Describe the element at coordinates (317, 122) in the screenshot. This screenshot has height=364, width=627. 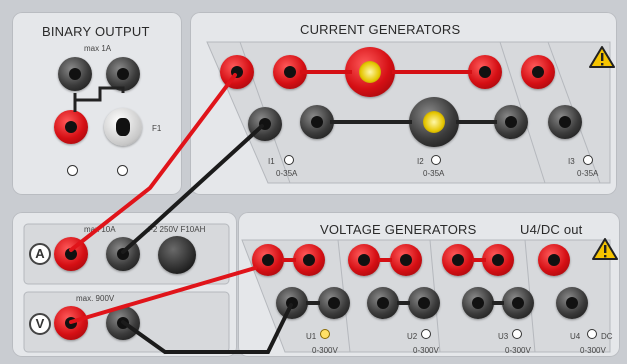
I see `i1-return-jack` at that location.